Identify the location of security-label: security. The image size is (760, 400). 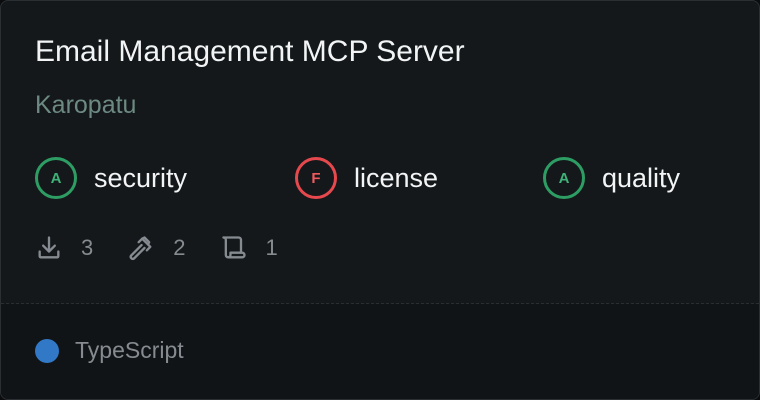
(141, 177).